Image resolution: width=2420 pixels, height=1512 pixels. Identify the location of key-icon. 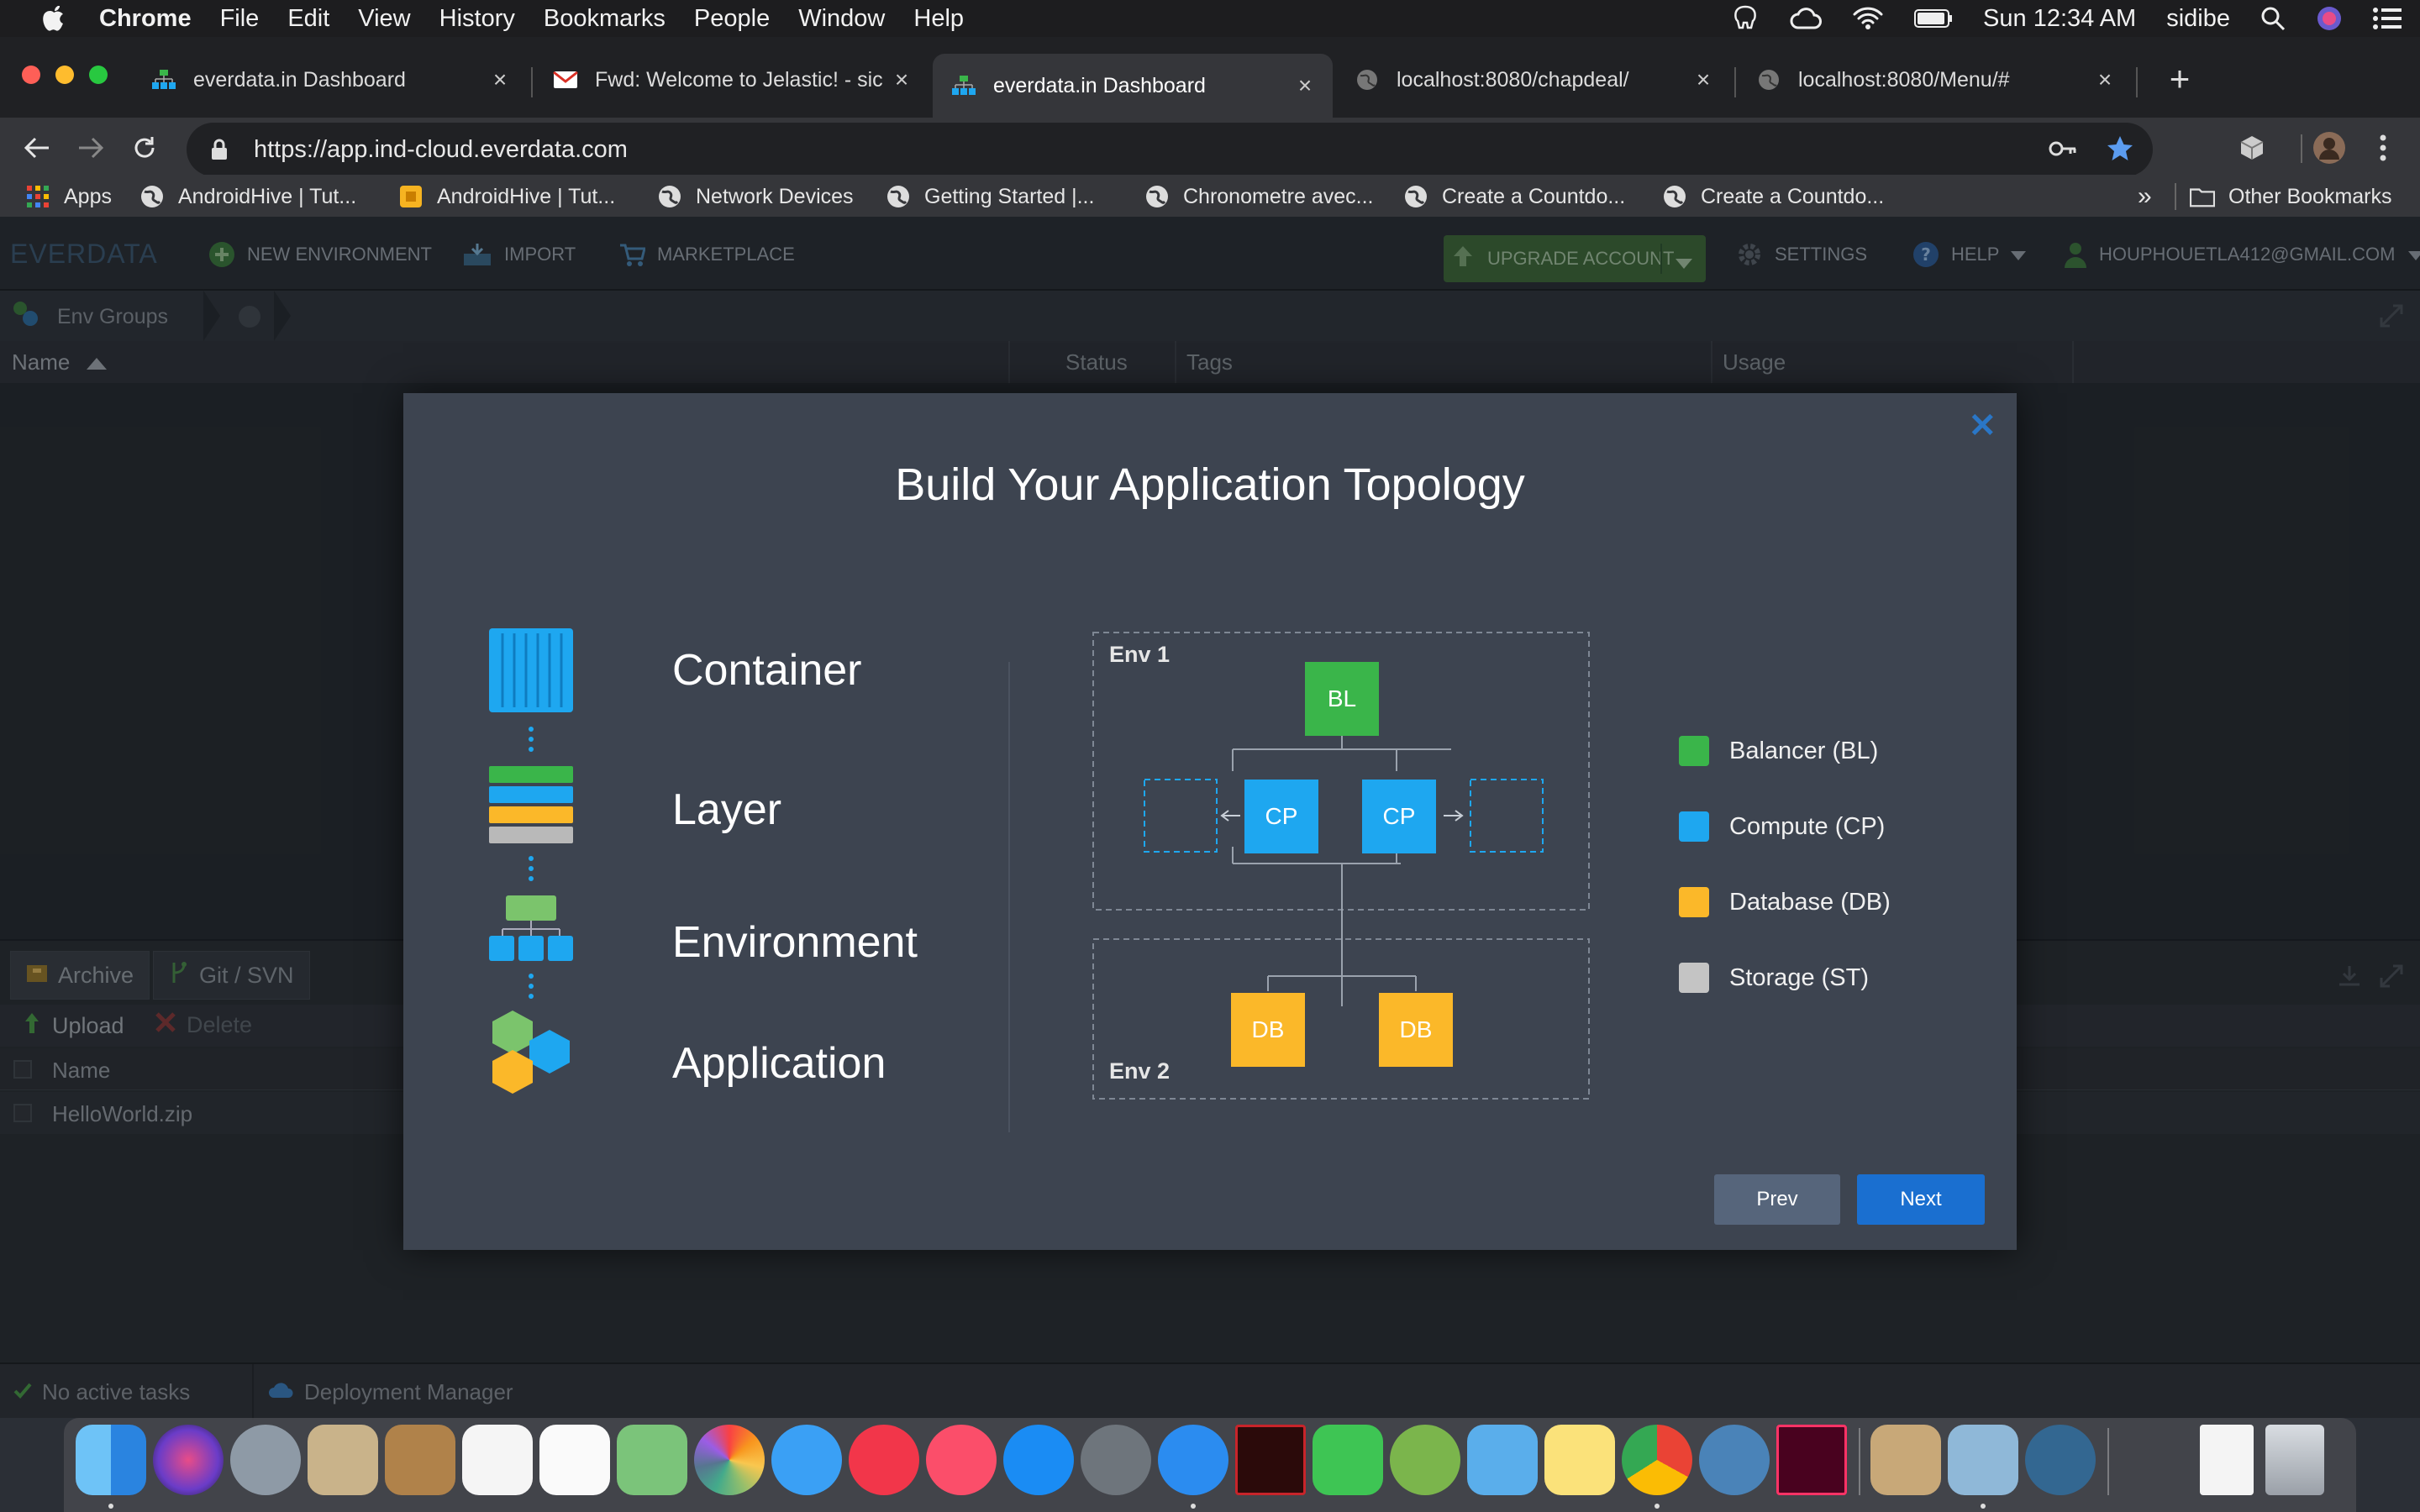
(2063, 150).